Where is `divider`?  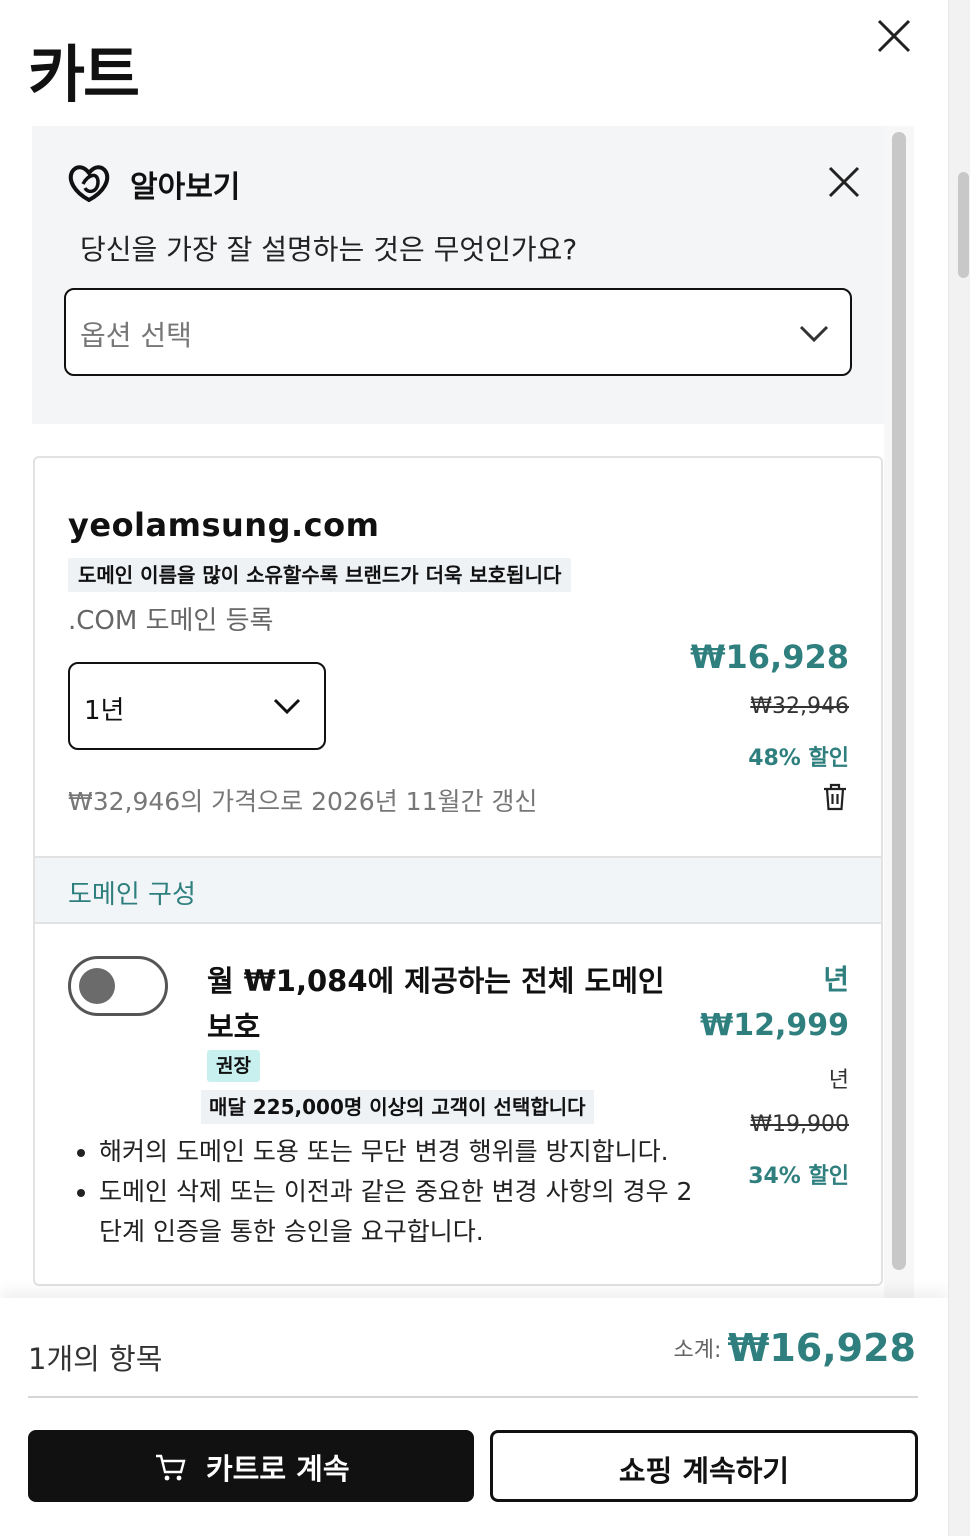
divider is located at coordinates (473, 1397).